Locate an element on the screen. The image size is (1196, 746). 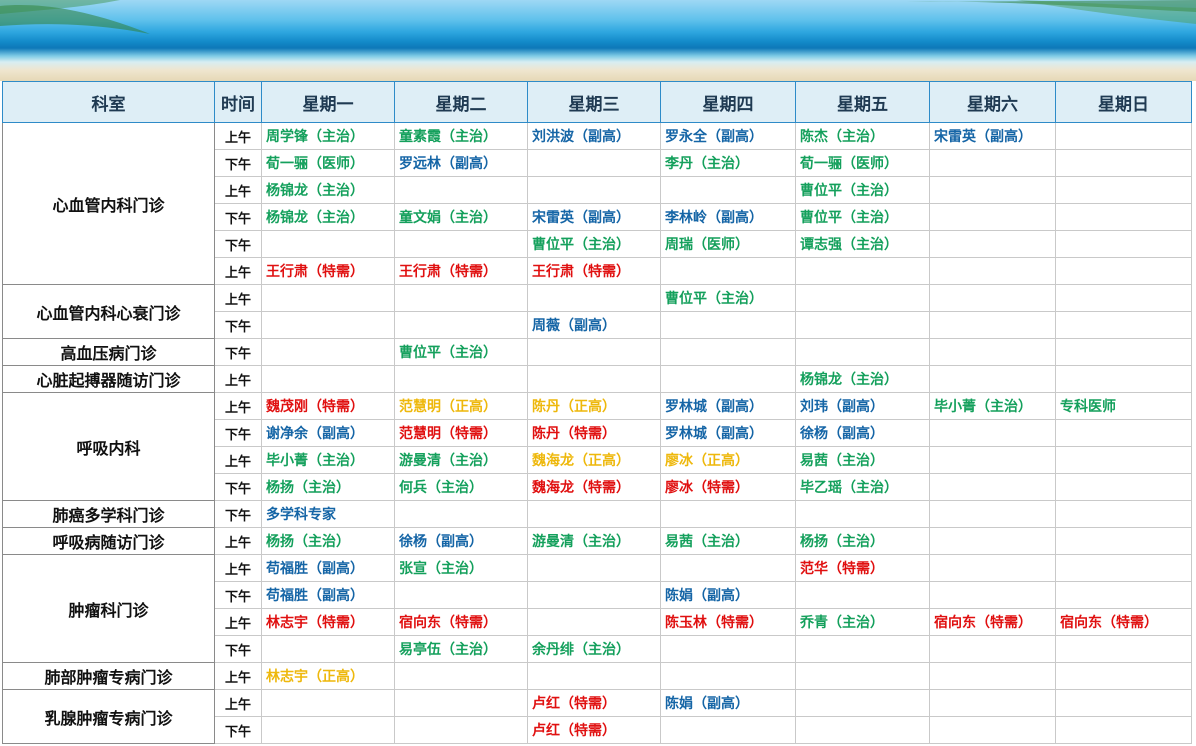
schedule-cell: 乔青（主治） is located at coordinates (862, 622).